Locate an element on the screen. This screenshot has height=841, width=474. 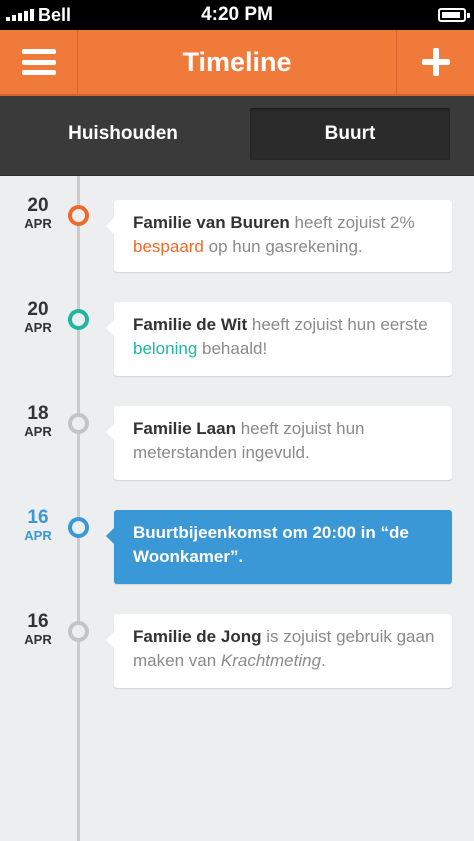
activity-text: heeft zojuist hun eerste is located at coordinates (337, 324).